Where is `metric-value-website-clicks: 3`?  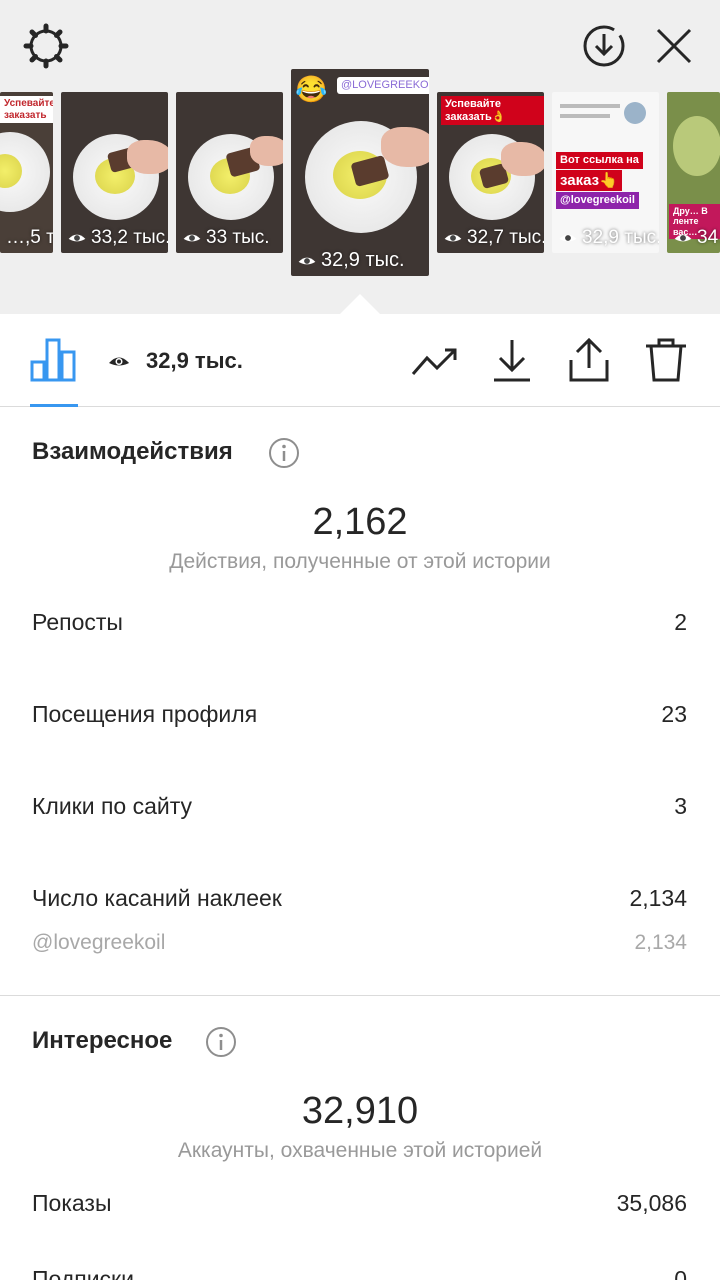
metric-value-website-clicks: 3 is located at coordinates (680, 806).